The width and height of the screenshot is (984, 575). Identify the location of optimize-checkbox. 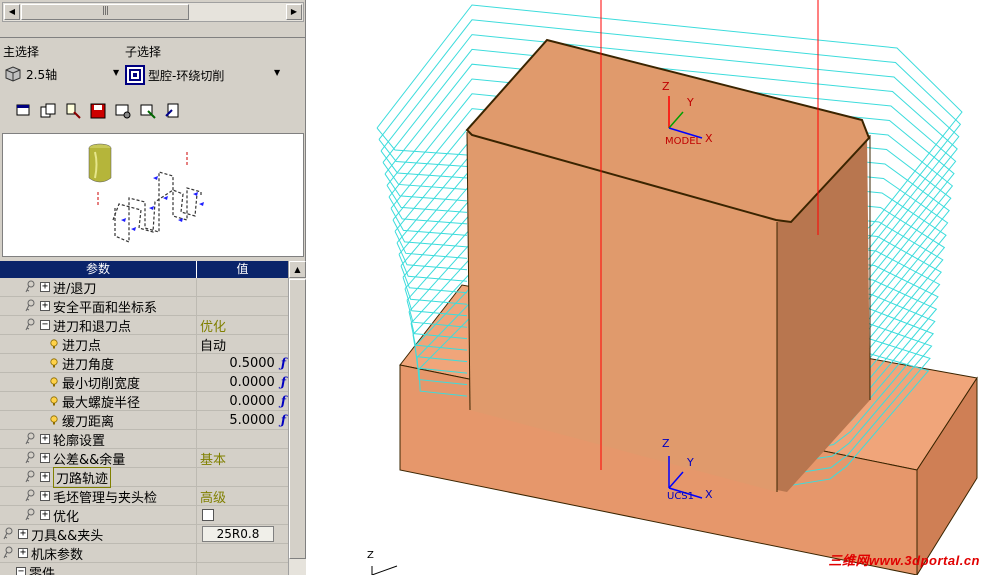
(208, 515).